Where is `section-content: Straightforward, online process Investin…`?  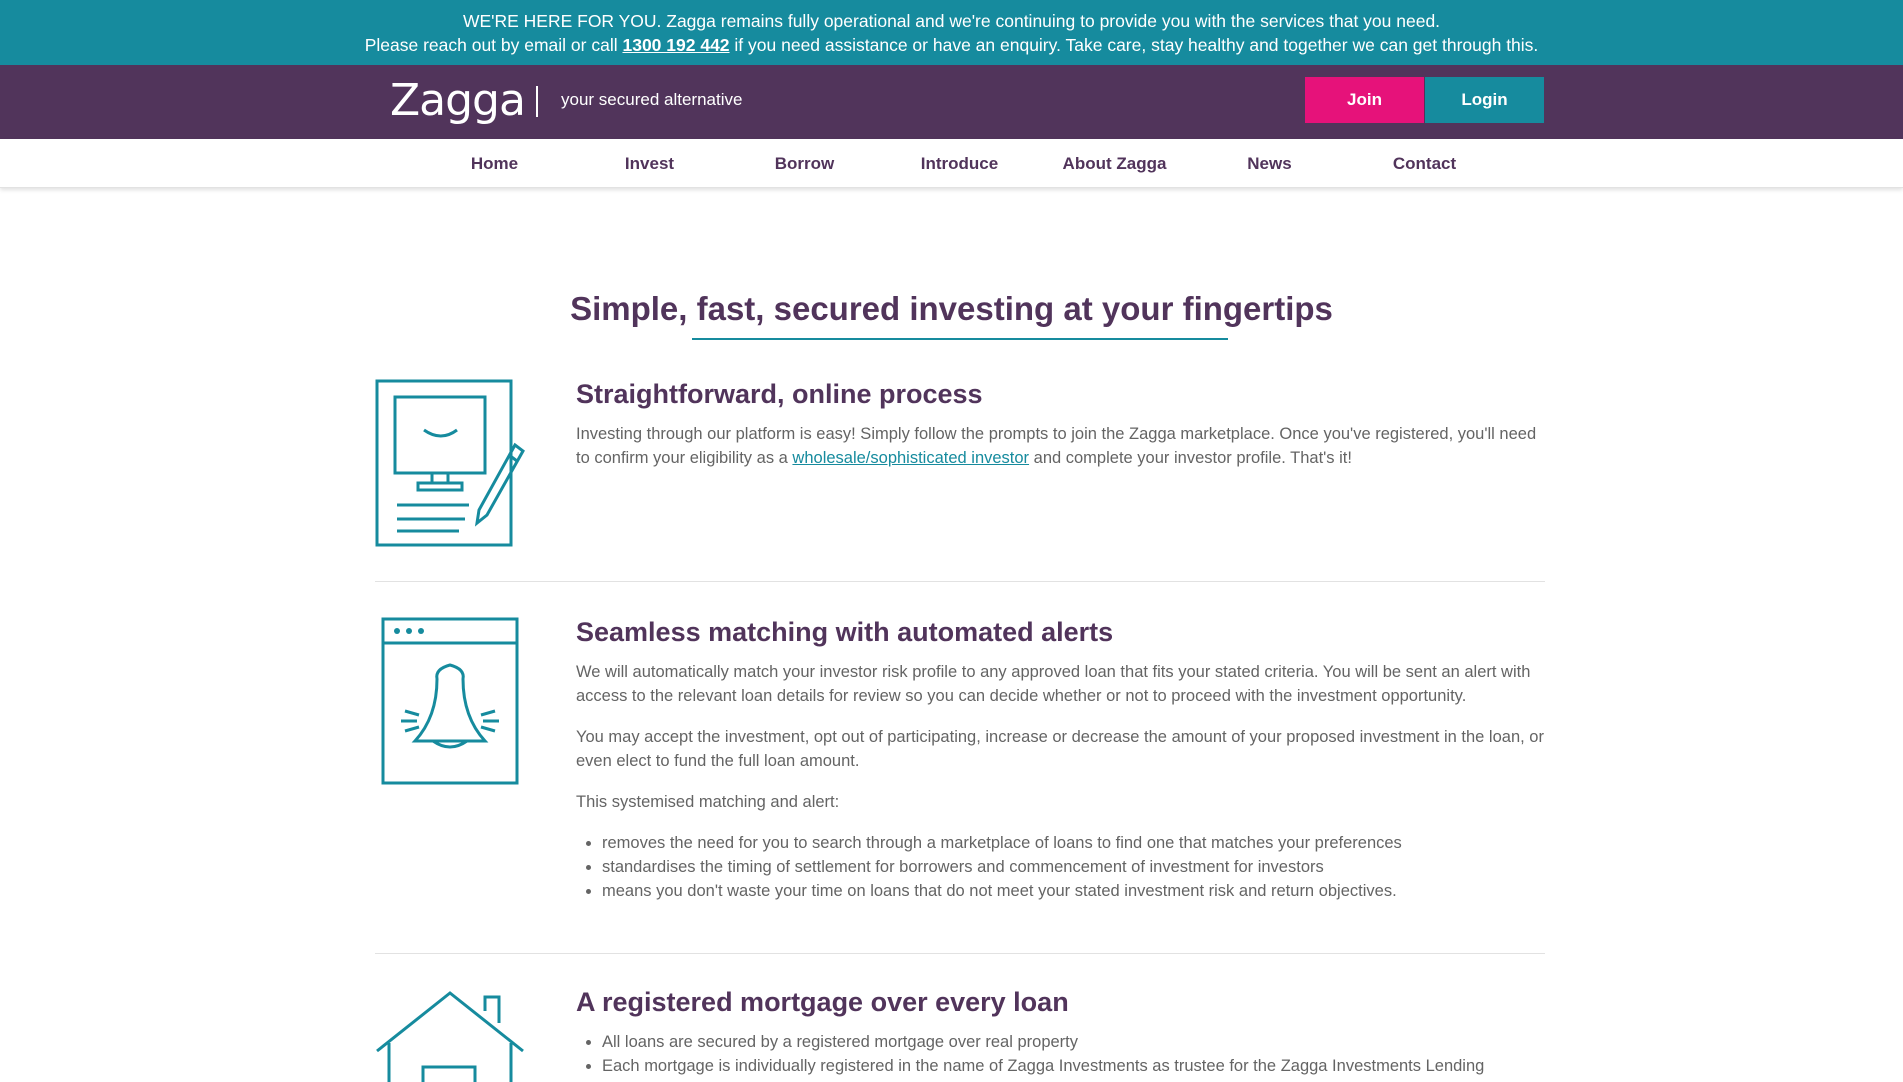
section-content: Straightforward, online process Investin… is located at coordinates (1060, 433).